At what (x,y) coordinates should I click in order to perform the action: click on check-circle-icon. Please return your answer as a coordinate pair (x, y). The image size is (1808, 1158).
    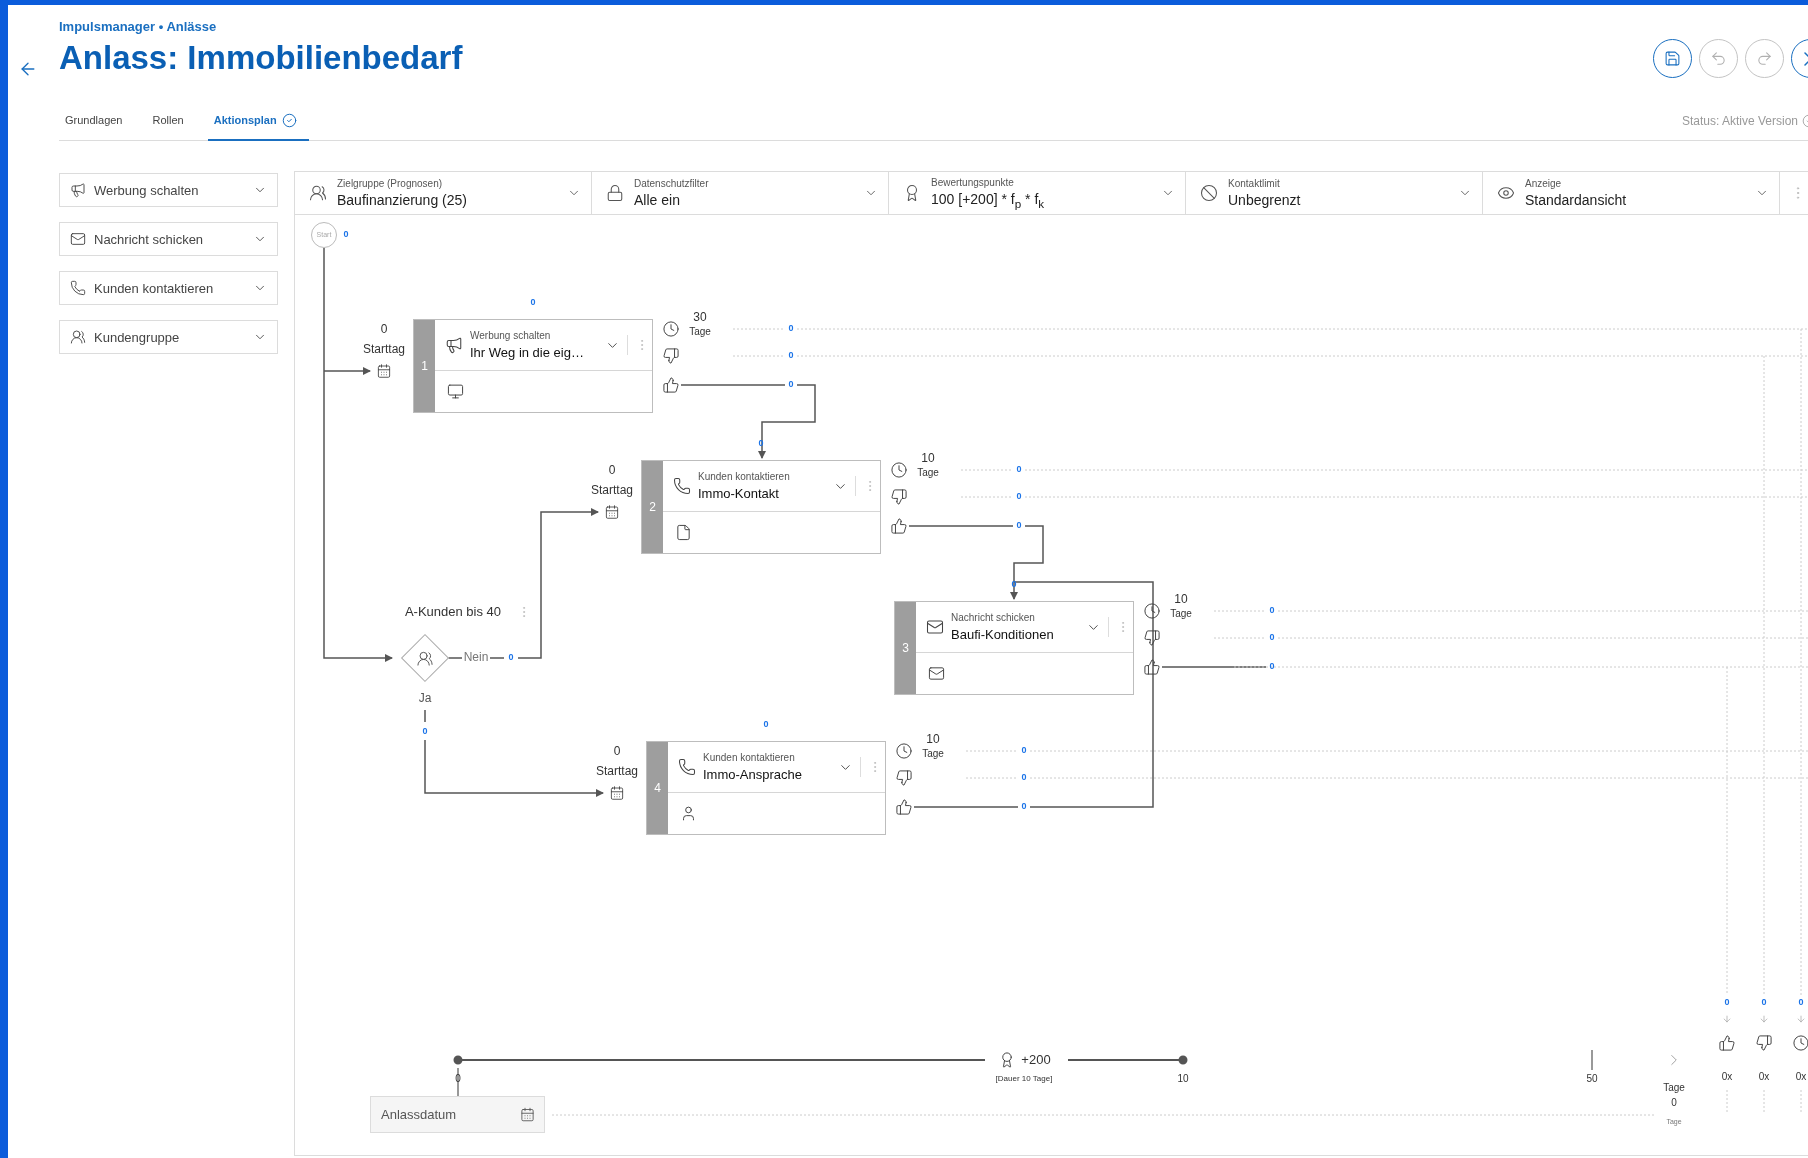
    Looking at the image, I should click on (289, 120).